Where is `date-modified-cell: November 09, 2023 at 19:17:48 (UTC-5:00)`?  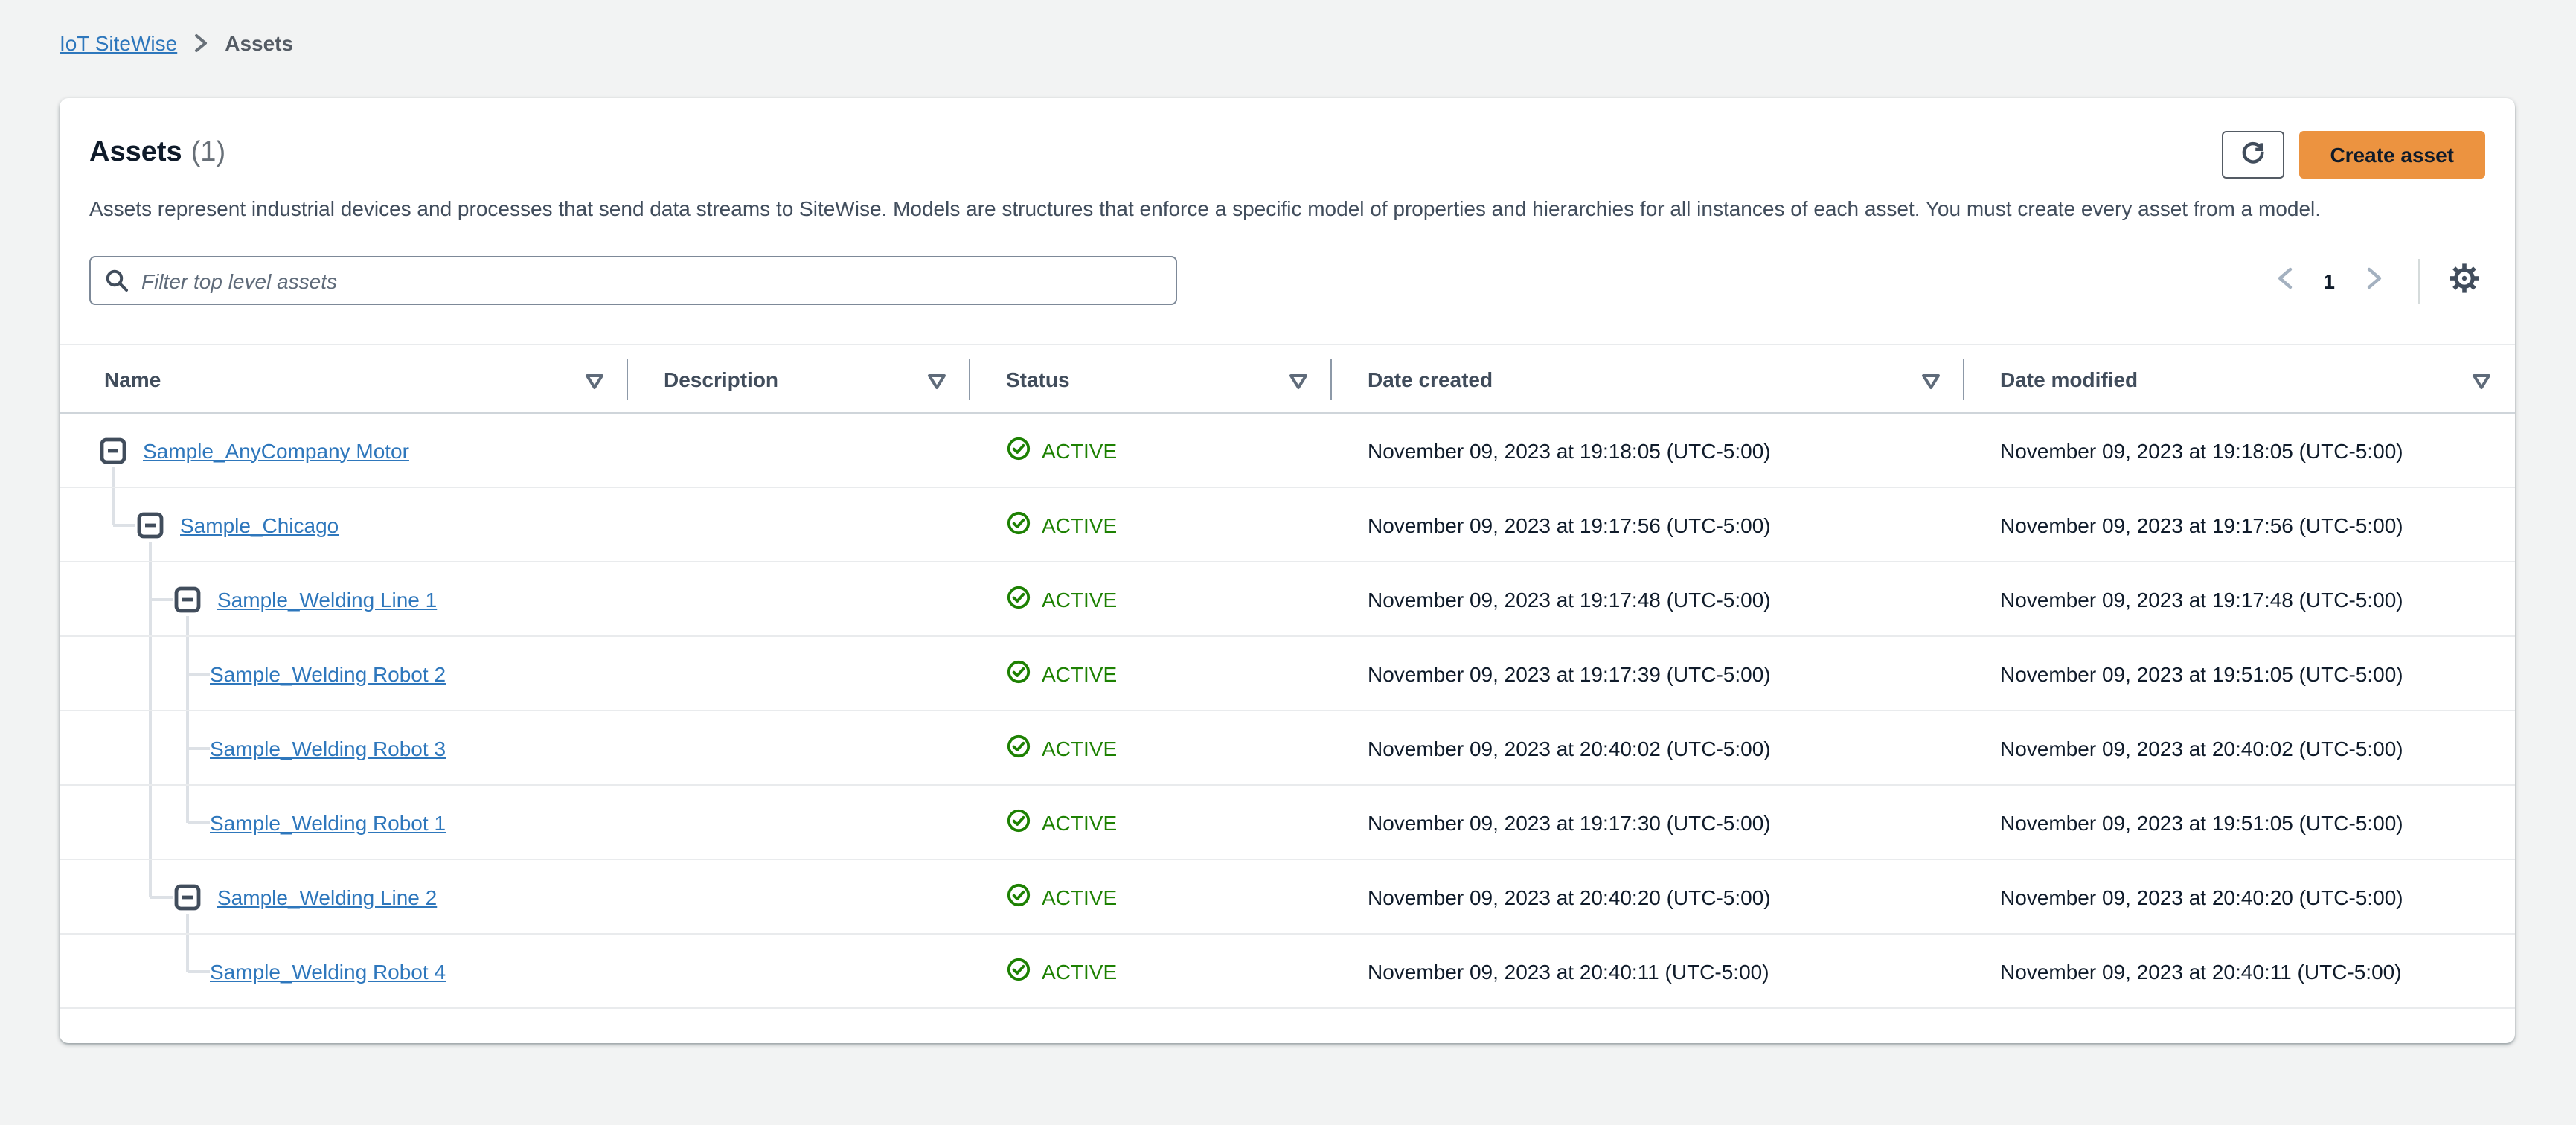 date-modified-cell: November 09, 2023 at 19:17:48 (UTC-5:00) is located at coordinates (2202, 599).